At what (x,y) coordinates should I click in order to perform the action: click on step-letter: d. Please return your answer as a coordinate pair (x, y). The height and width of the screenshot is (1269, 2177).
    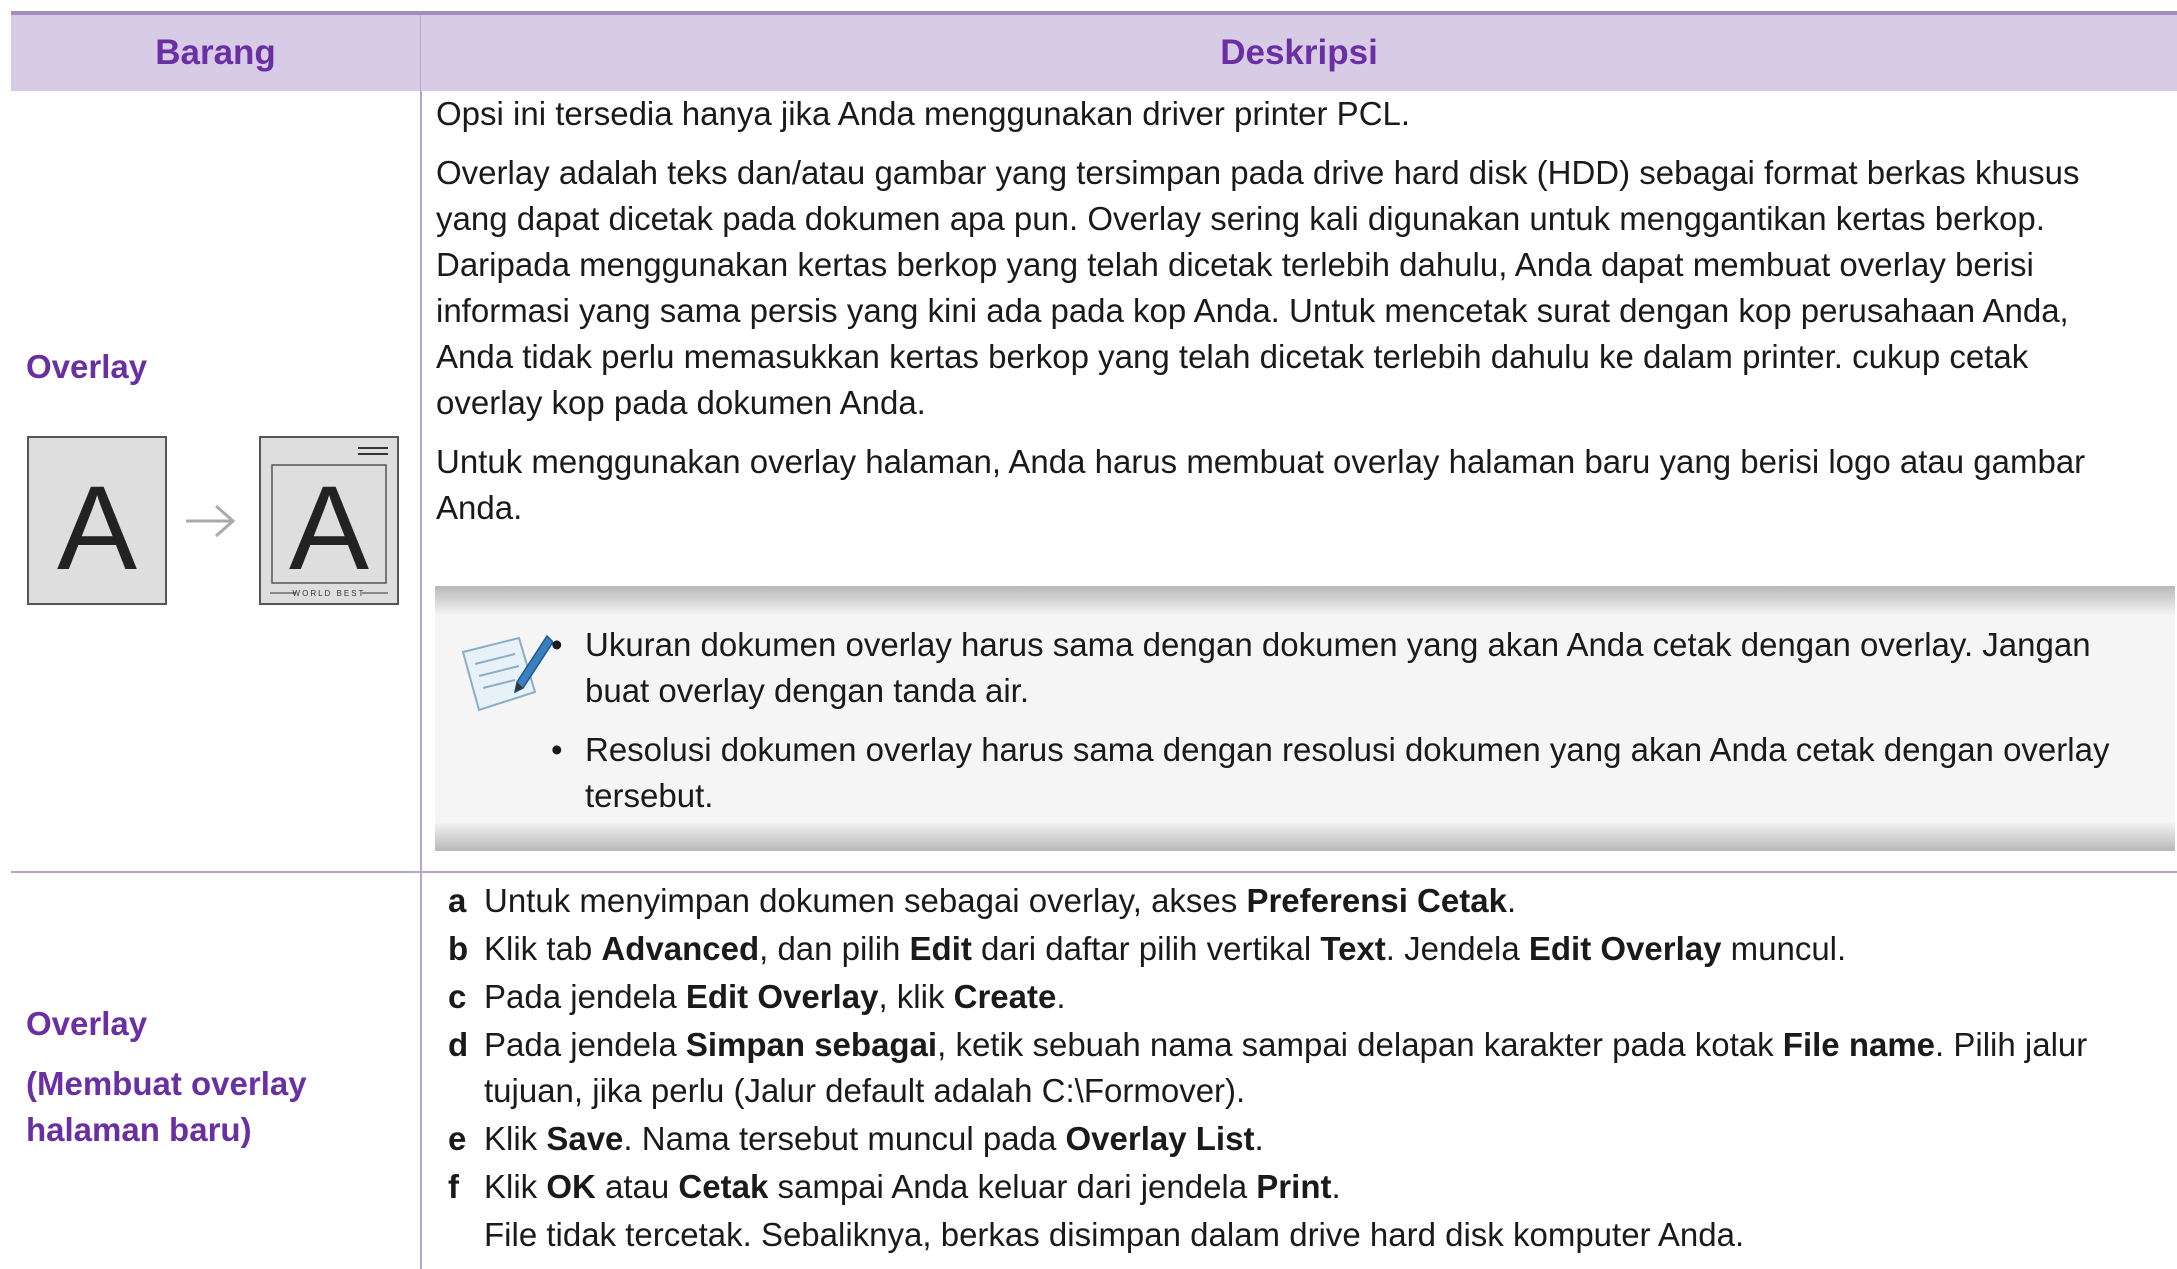
    Looking at the image, I should click on (458, 1044).